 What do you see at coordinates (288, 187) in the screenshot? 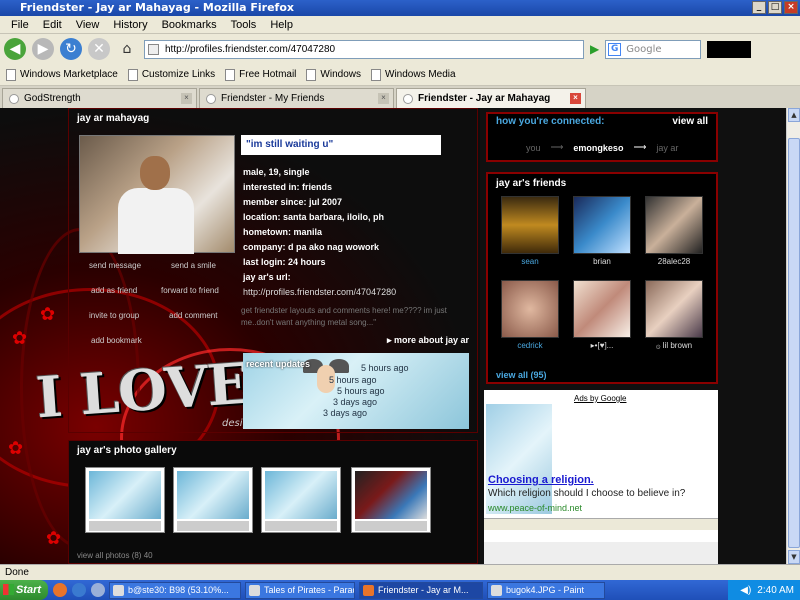
I see `info-interested-in: interested in: friends` at bounding box center [288, 187].